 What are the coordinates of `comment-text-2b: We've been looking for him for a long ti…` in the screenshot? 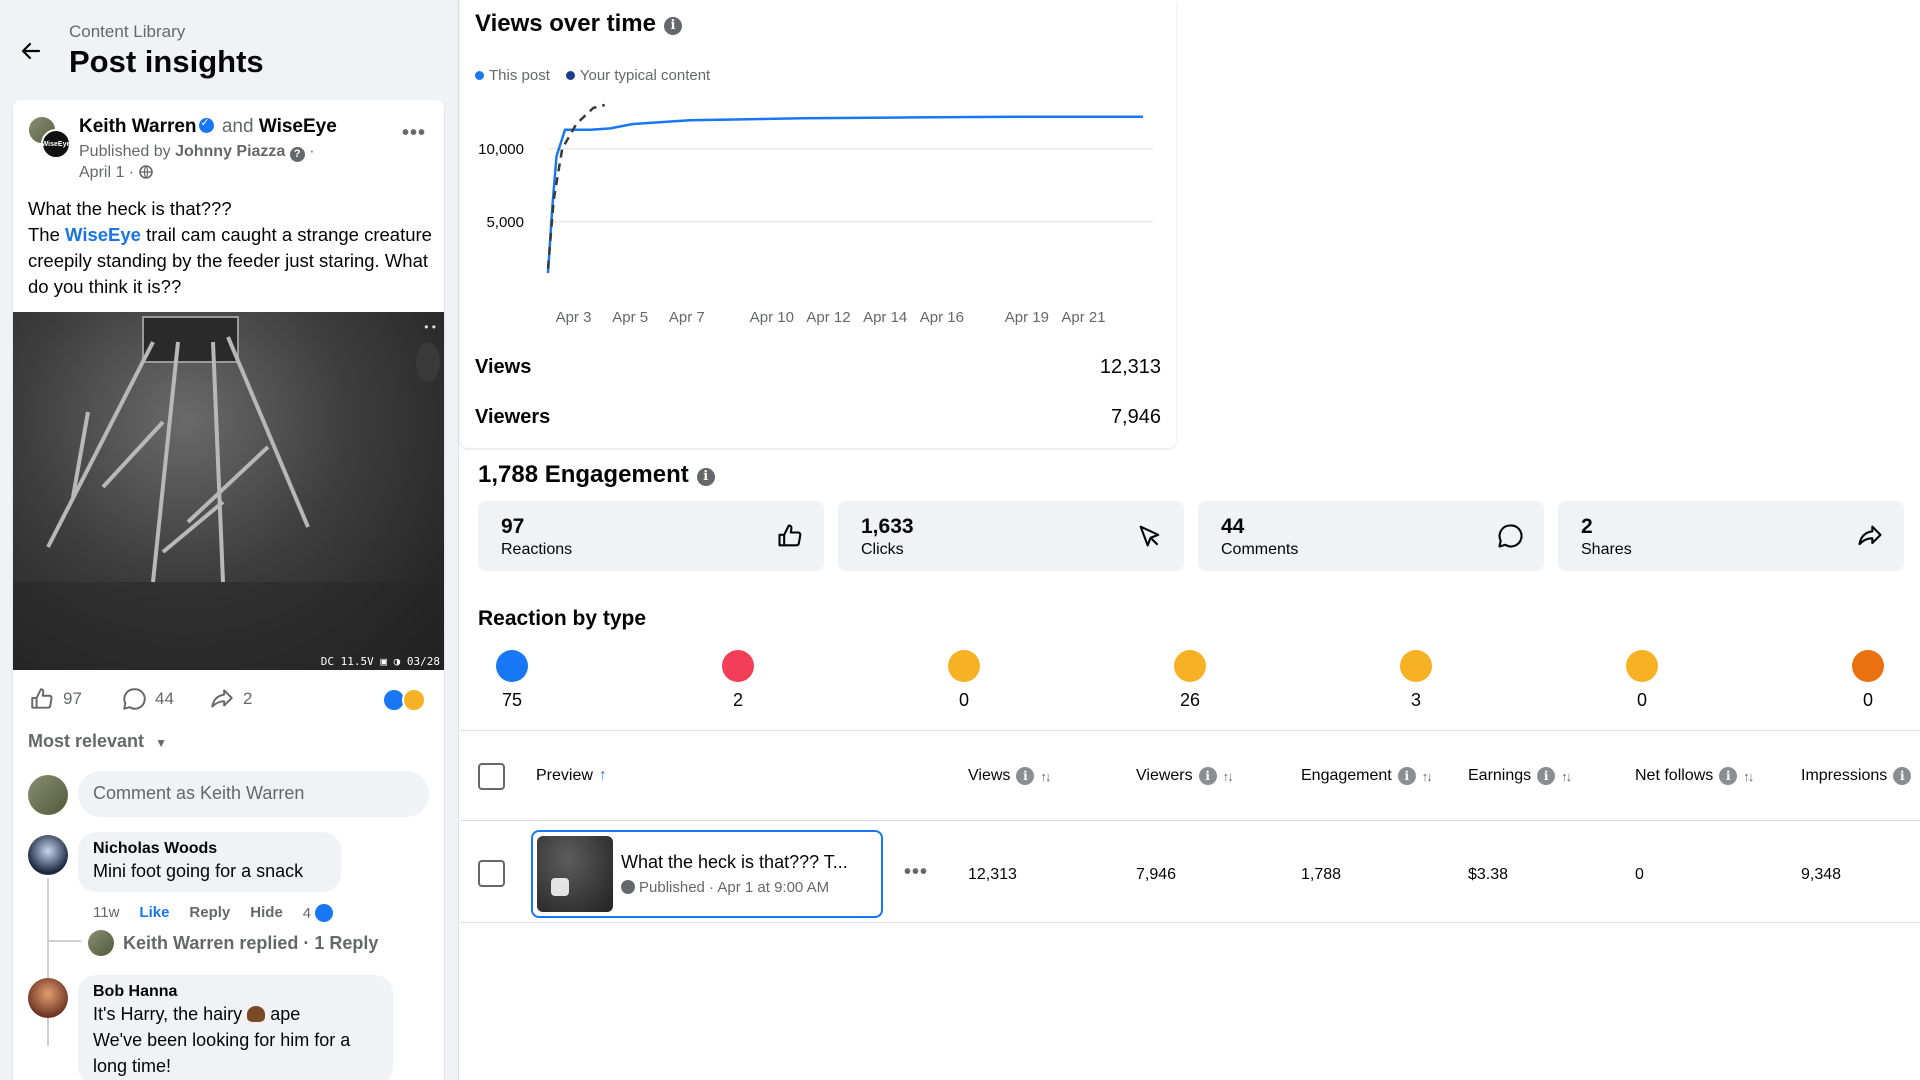 It's located at (222, 1053).